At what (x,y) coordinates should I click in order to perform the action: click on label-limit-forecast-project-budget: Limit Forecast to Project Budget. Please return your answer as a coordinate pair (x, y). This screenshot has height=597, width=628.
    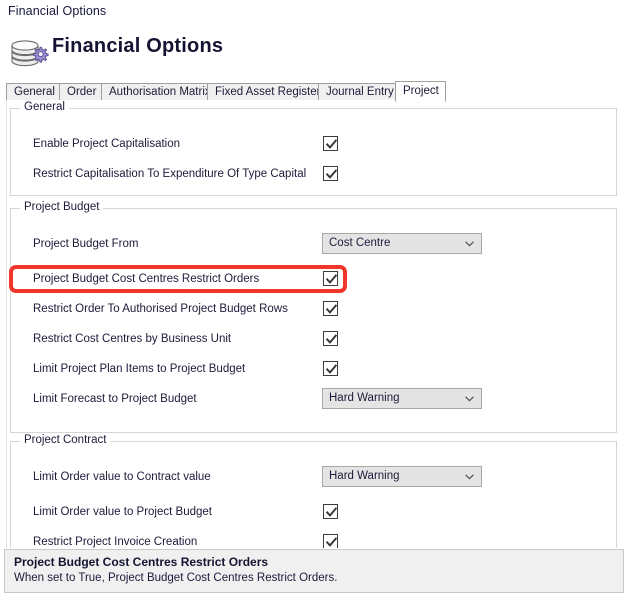
    Looking at the image, I should click on (115, 399).